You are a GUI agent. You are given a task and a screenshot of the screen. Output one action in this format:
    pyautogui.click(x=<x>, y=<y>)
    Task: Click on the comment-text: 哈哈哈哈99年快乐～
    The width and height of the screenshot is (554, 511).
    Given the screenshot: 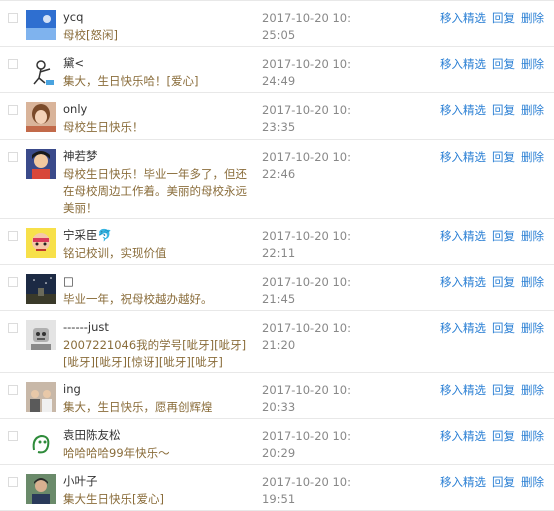 What is the action you would take?
    pyautogui.click(x=116, y=453)
    